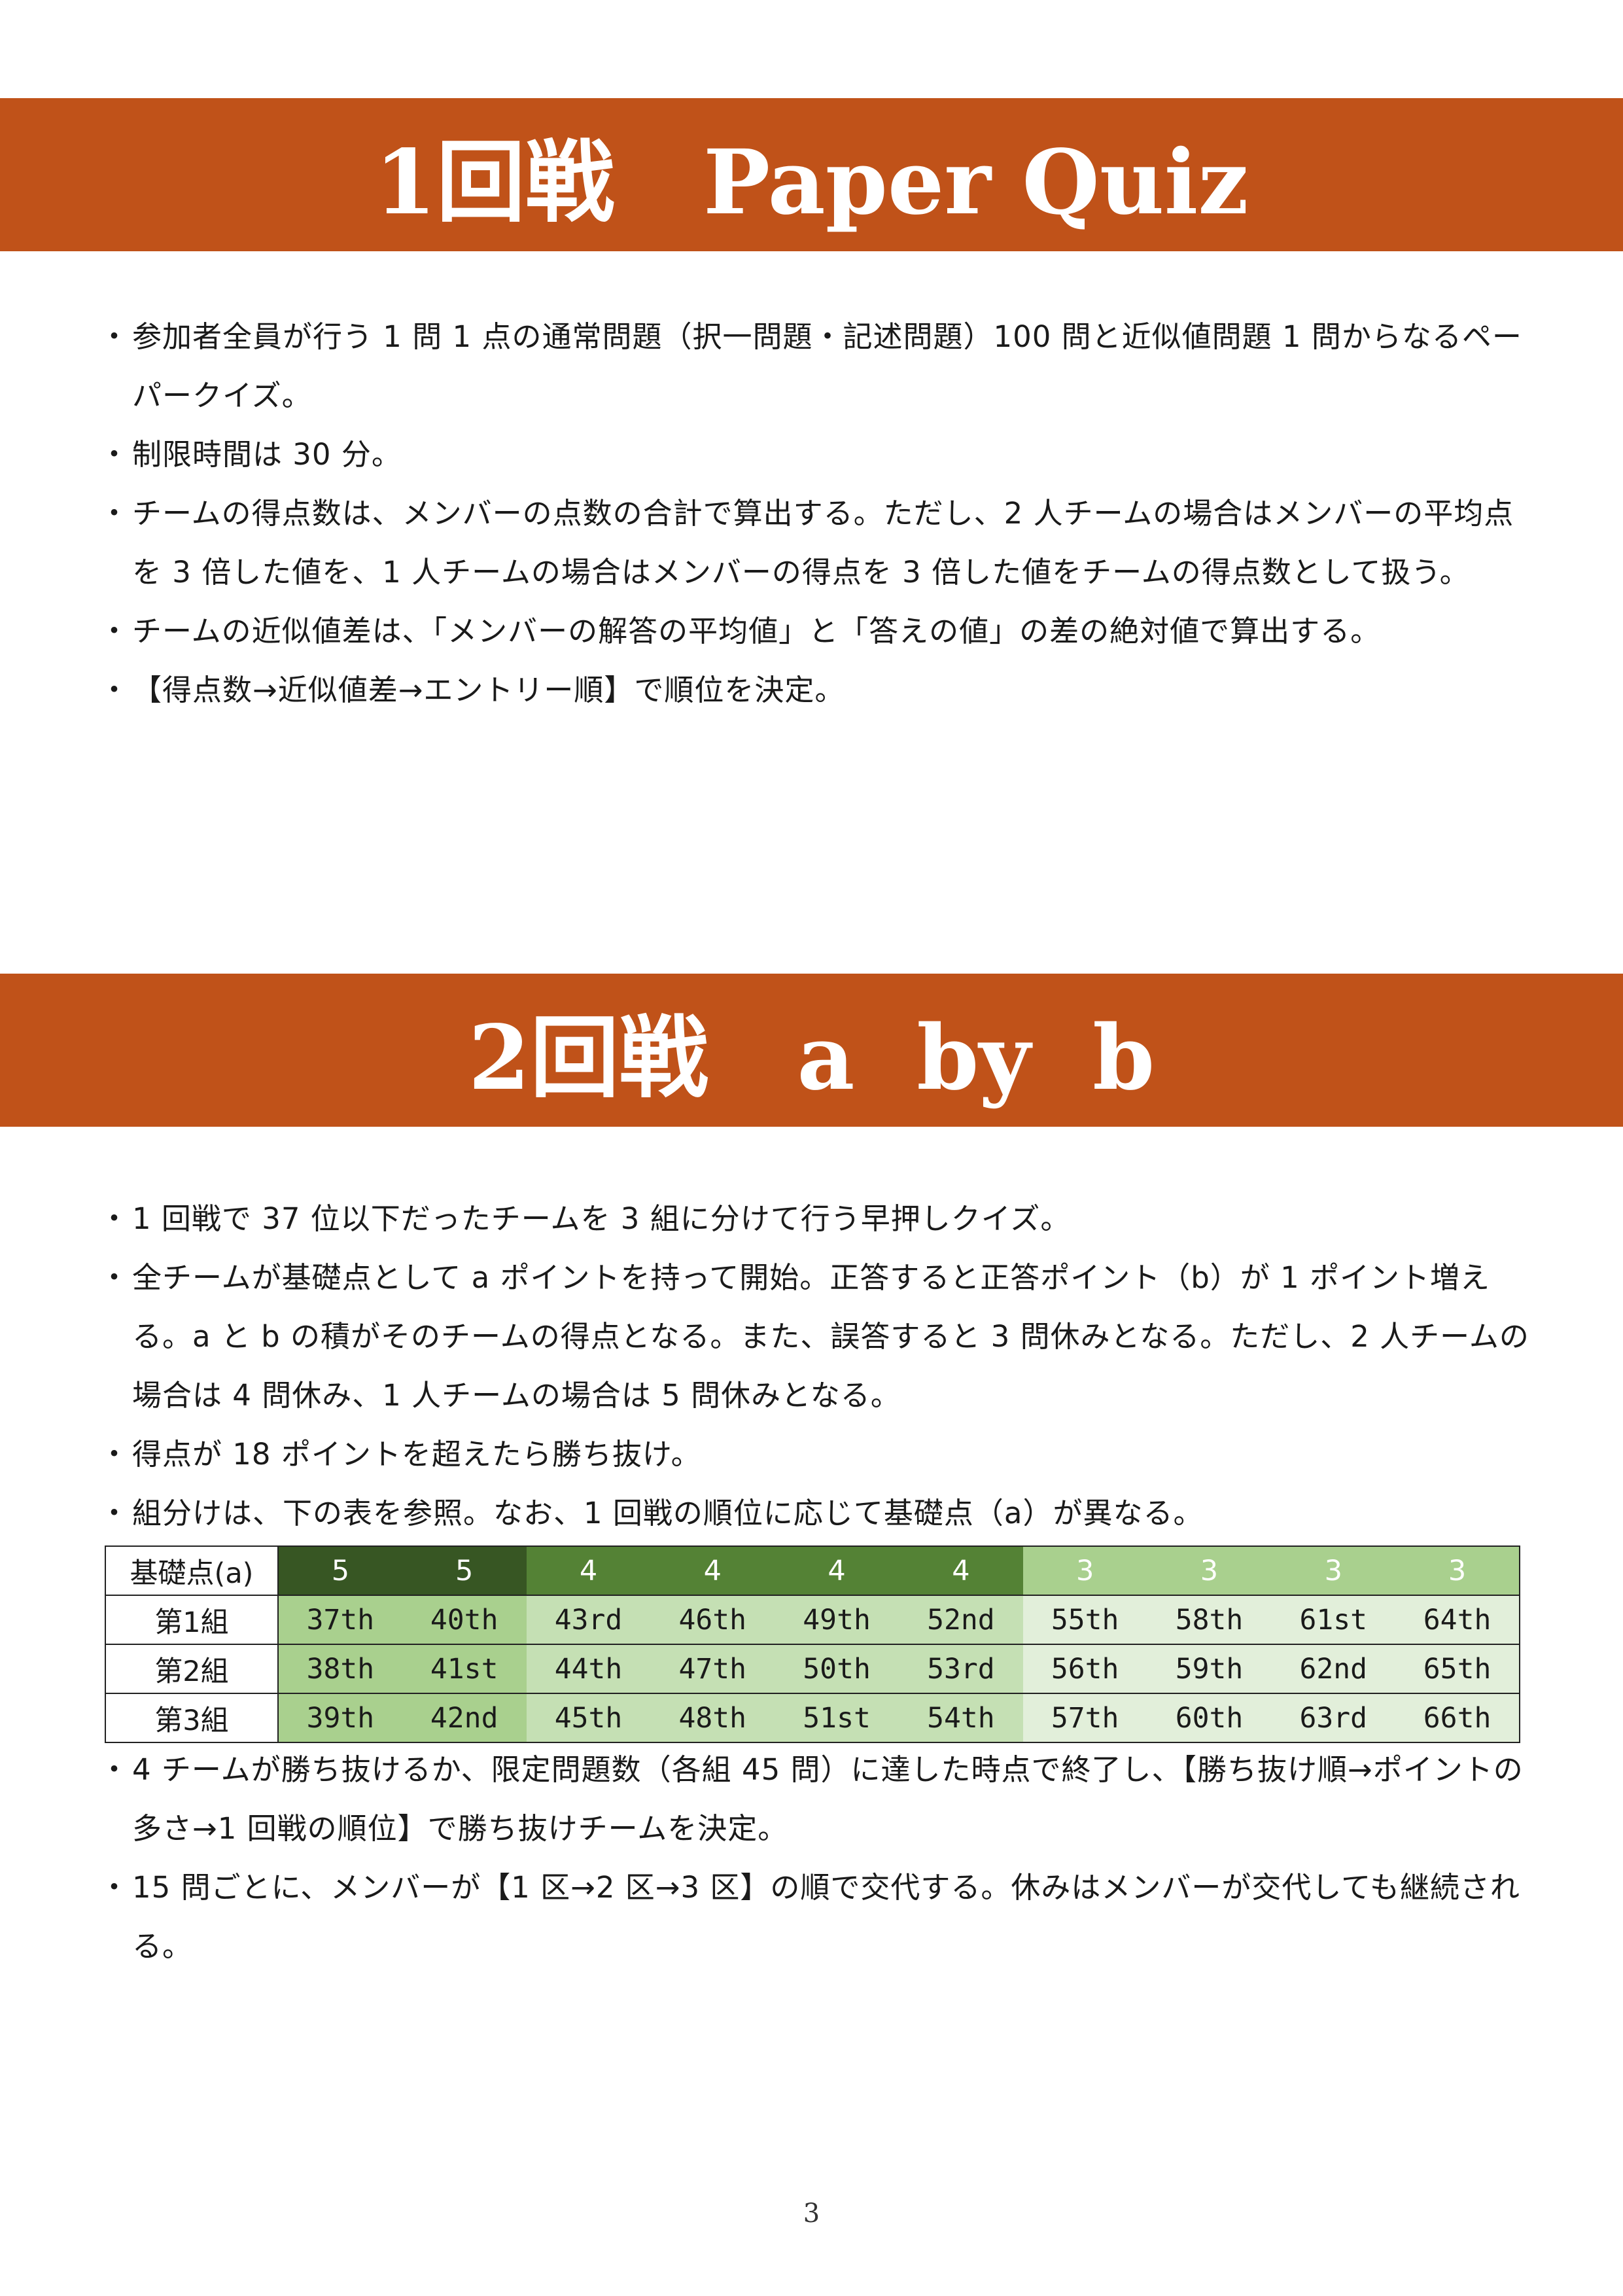 This screenshot has height=2296, width=1623. I want to click on rank-cell: 65th, so click(1458, 1669).